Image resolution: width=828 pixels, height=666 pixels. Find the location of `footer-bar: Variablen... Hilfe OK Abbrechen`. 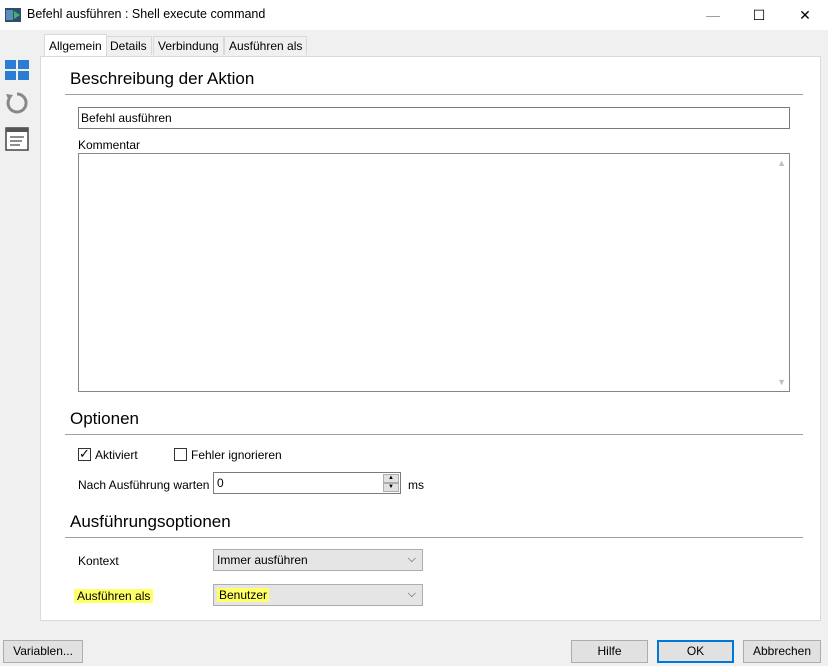

footer-bar: Variablen... Hilfe OK Abbrechen is located at coordinates (414, 646).